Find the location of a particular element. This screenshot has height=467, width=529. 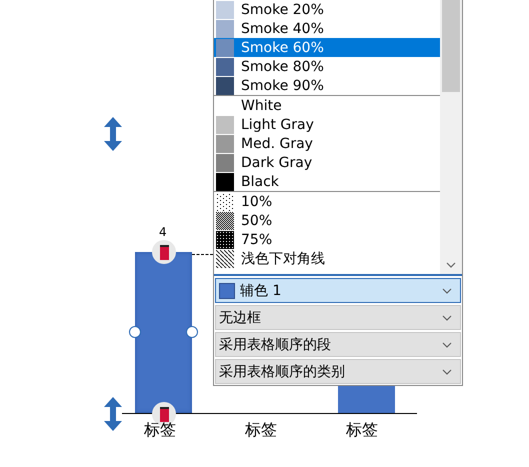

color-option: 10% is located at coordinates (327, 201).